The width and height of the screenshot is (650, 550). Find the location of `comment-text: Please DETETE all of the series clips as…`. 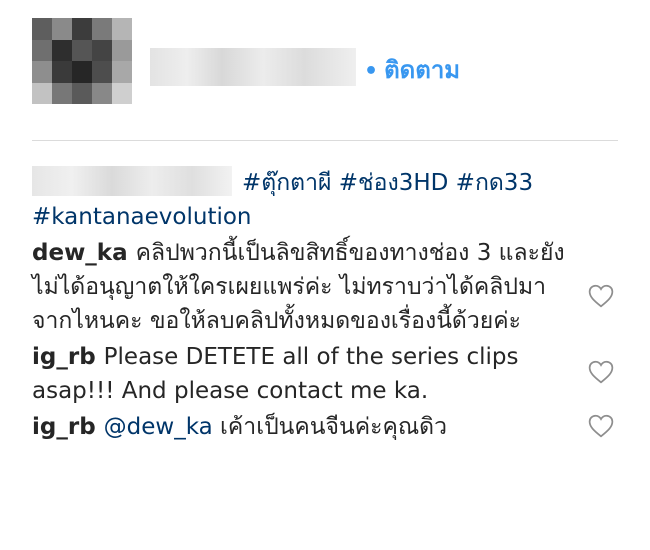

comment-text: Please DETETE all of the series clips as… is located at coordinates (275, 374).